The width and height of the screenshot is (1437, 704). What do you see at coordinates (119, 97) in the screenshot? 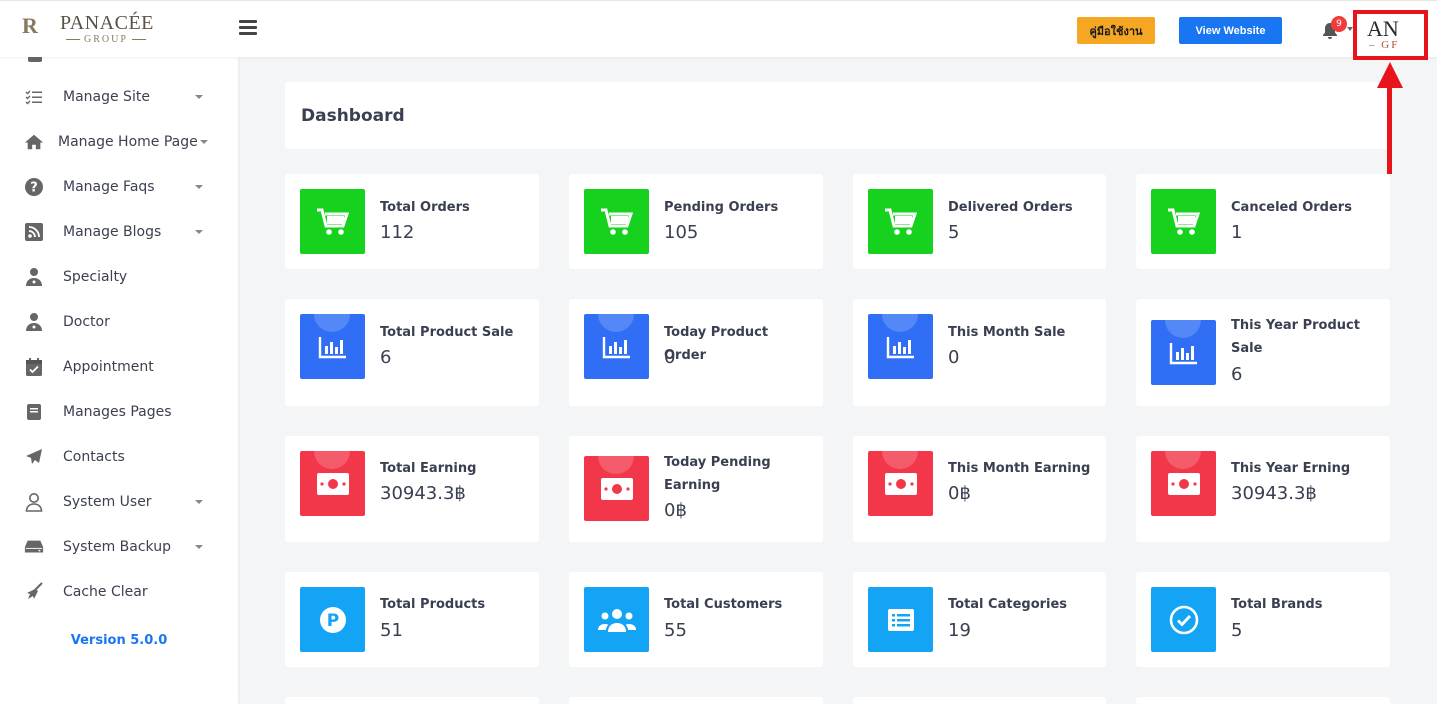
I see `sidebar-item-manage-site: Manage Site` at bounding box center [119, 97].